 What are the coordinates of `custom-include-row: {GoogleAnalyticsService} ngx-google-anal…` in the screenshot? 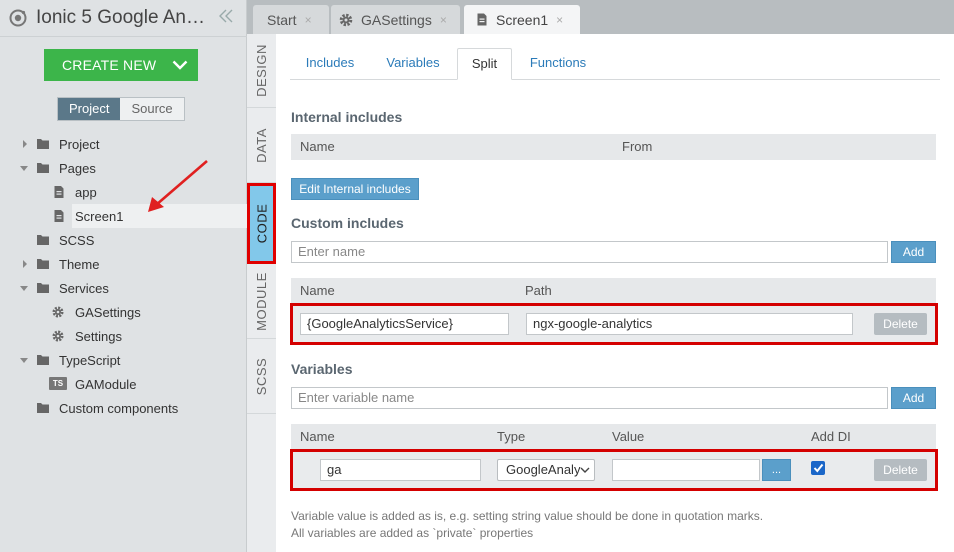 It's located at (613, 324).